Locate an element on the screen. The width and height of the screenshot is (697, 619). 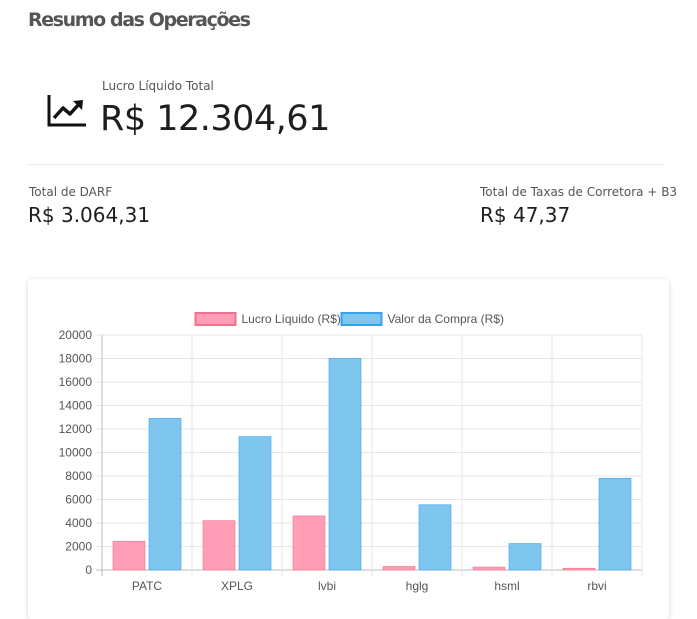
x-tick-label: hsml is located at coordinates (506, 586).